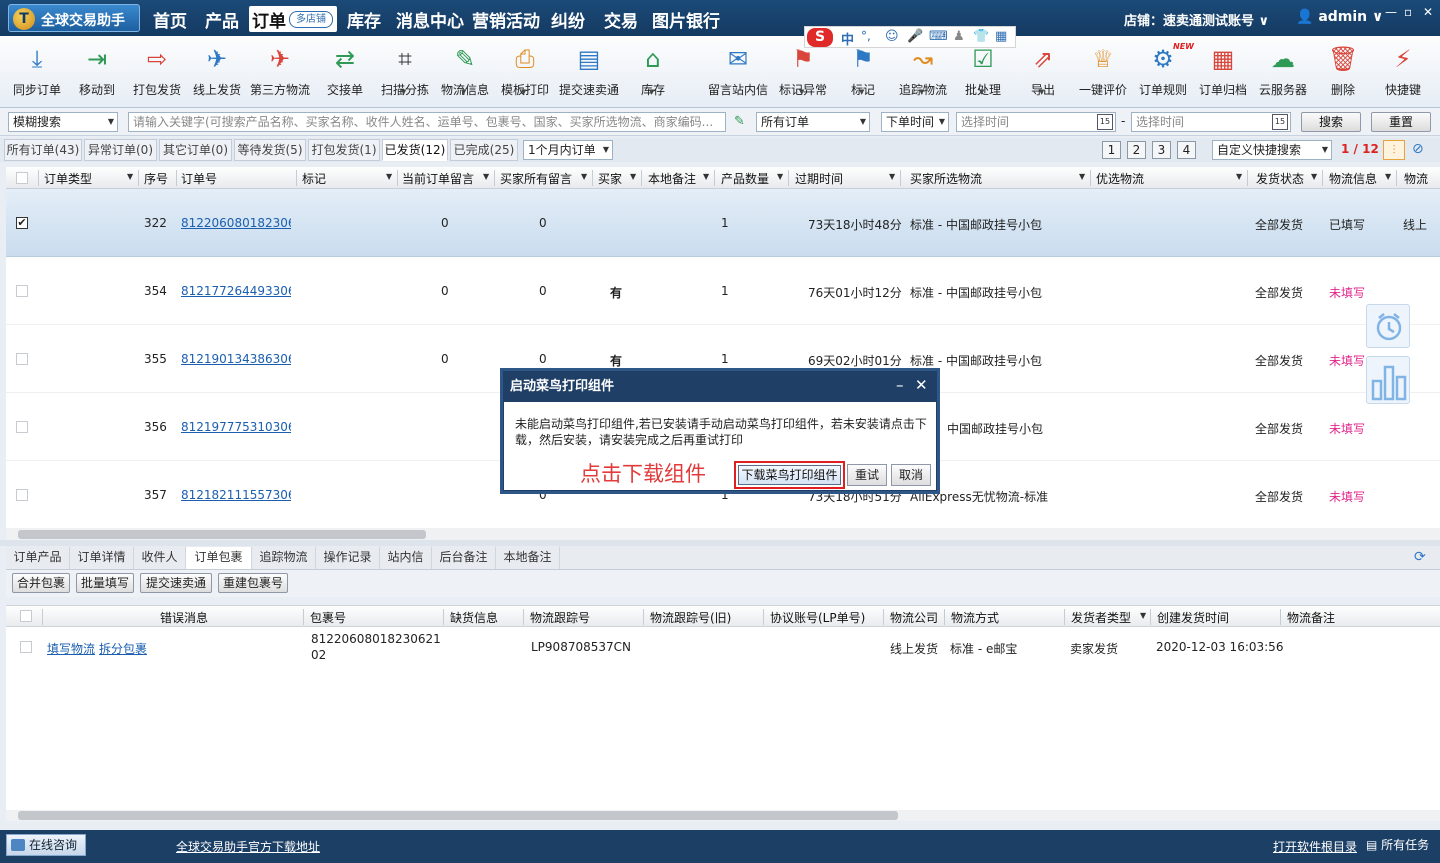 The image size is (1440, 863). What do you see at coordinates (184, 617) in the screenshot?
I see `col-error-message: 错误消息` at bounding box center [184, 617].